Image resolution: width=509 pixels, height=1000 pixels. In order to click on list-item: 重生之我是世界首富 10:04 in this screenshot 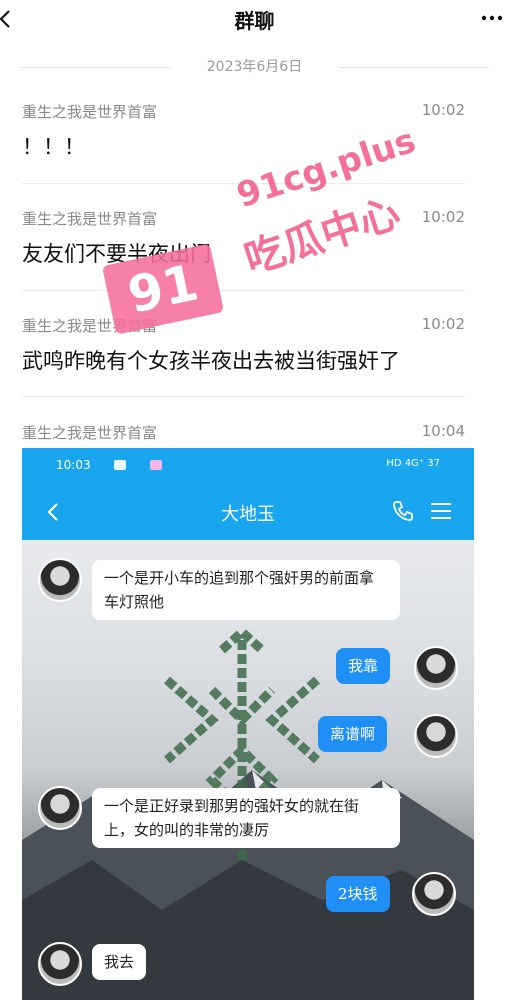, I will do `click(243, 434)`.